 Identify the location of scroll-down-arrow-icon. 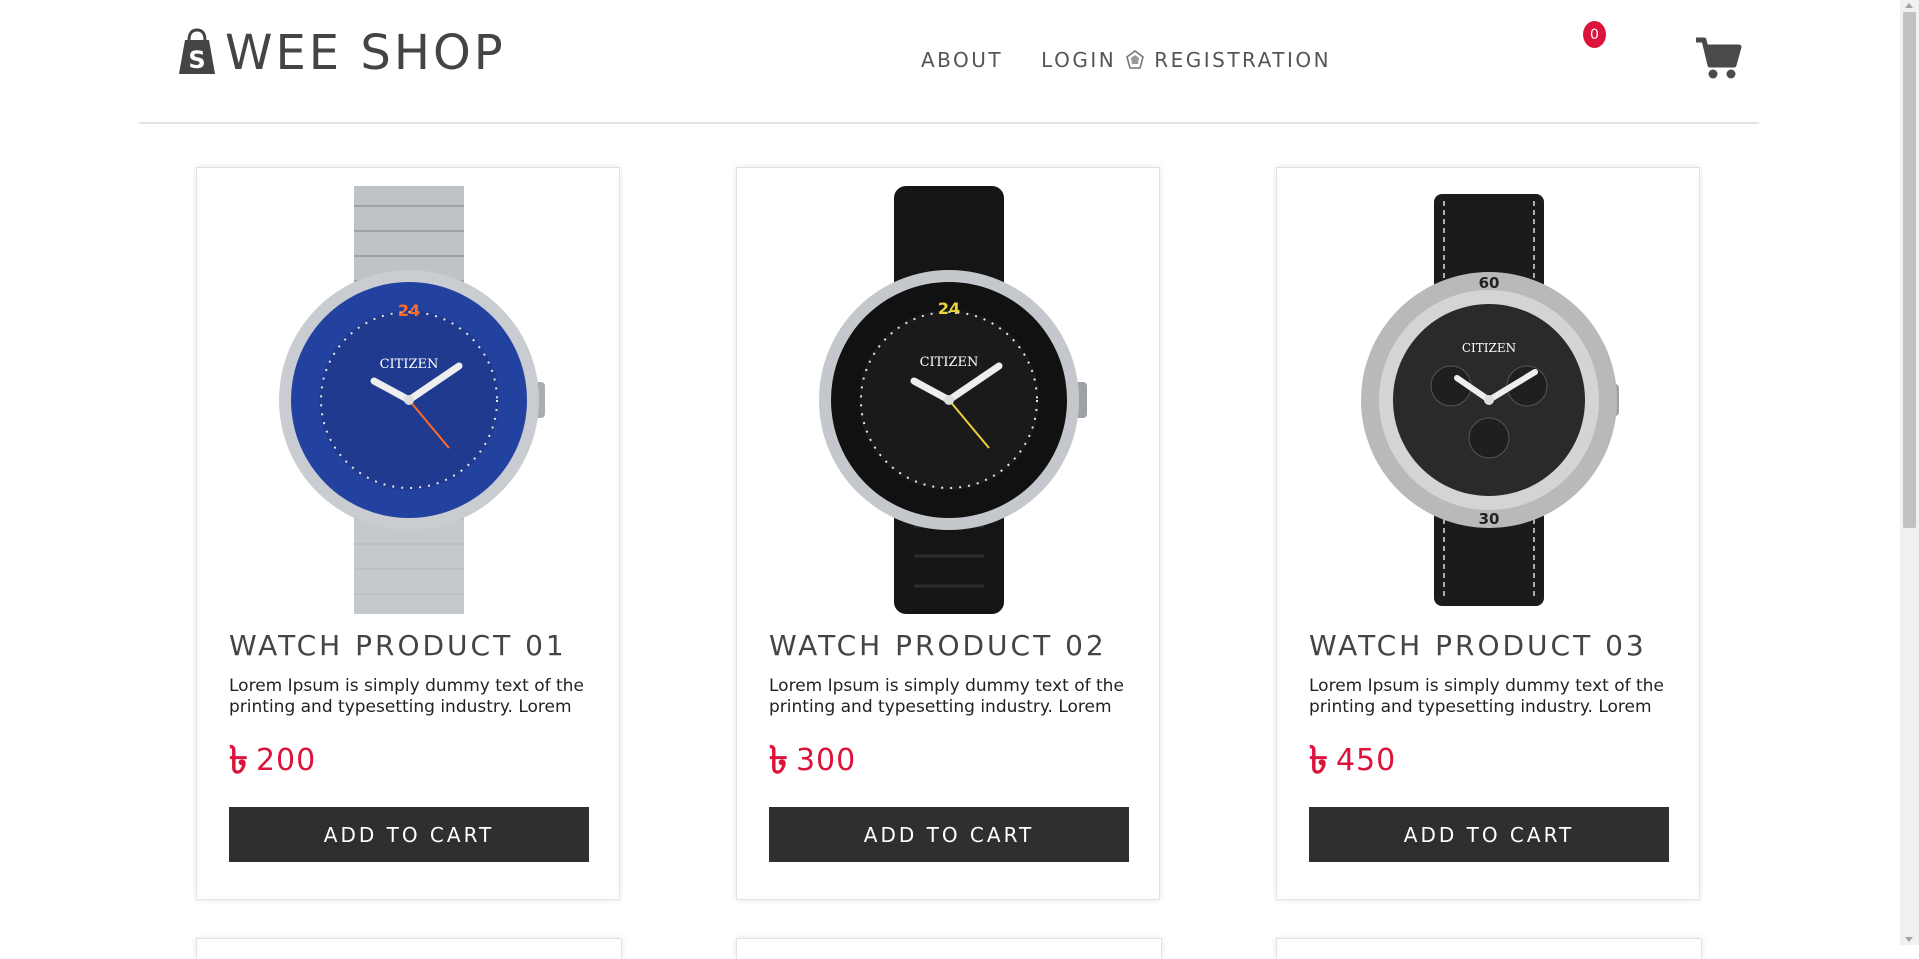
(1909, 939).